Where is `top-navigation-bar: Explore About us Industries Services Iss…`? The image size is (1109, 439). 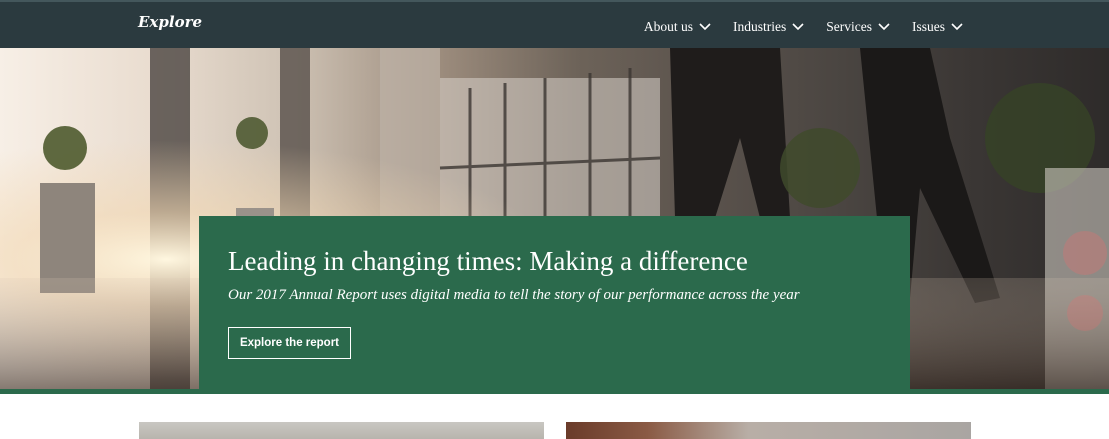
top-navigation-bar: Explore About us Industries Services Iss… is located at coordinates (554, 24).